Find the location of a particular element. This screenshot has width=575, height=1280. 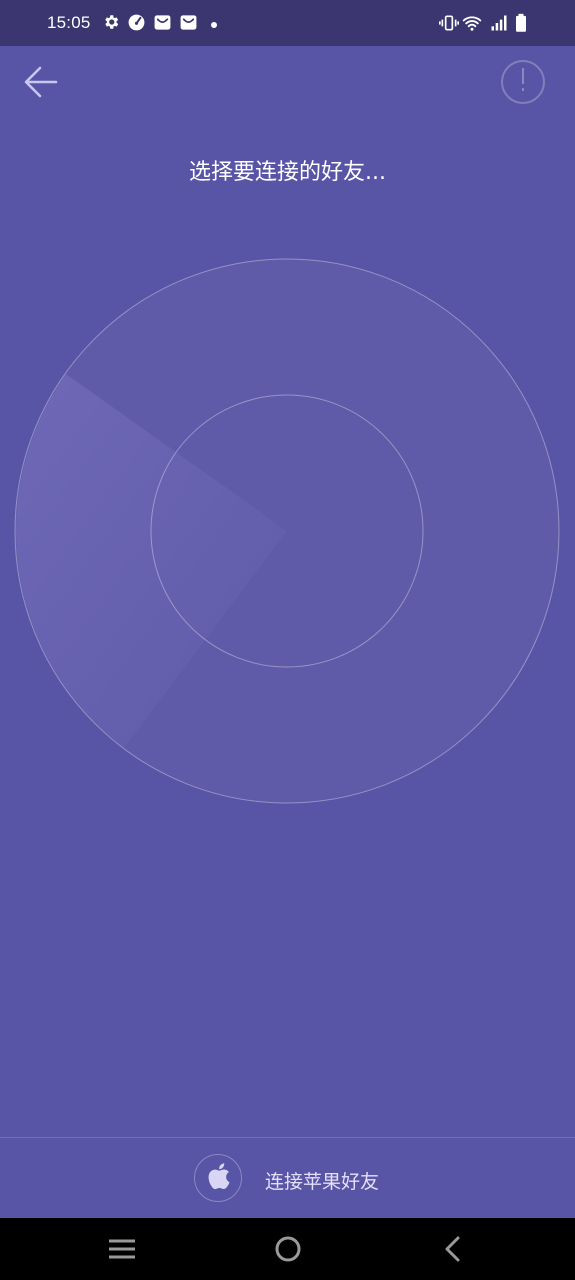

apple-connect-label: 连接苹果好友 is located at coordinates (322, 1180).